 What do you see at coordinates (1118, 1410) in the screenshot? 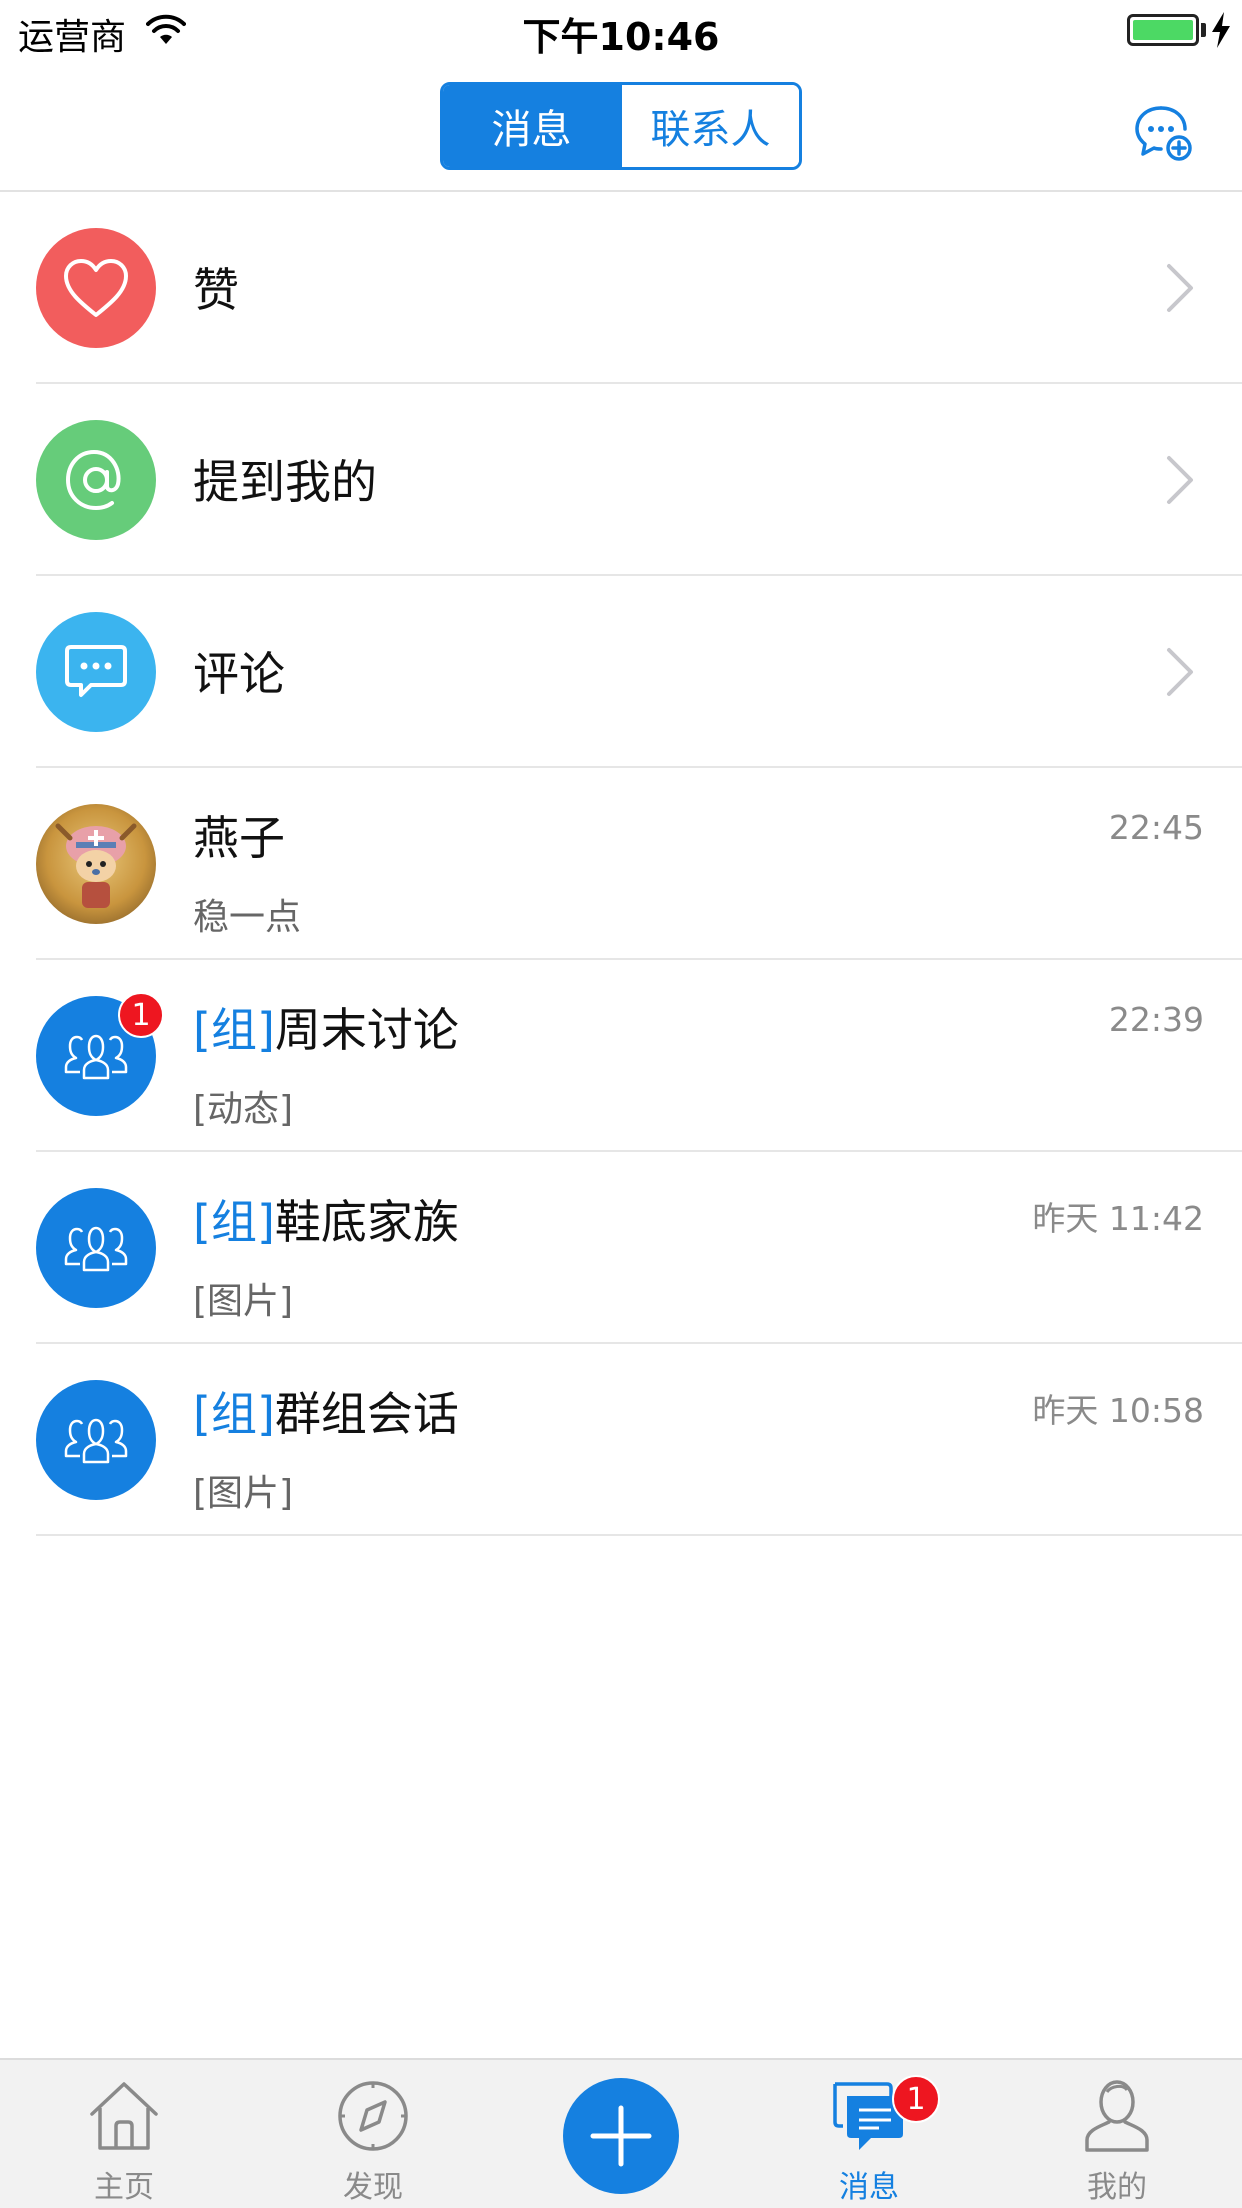
I see `conversation-time: 昨天 10:58` at bounding box center [1118, 1410].